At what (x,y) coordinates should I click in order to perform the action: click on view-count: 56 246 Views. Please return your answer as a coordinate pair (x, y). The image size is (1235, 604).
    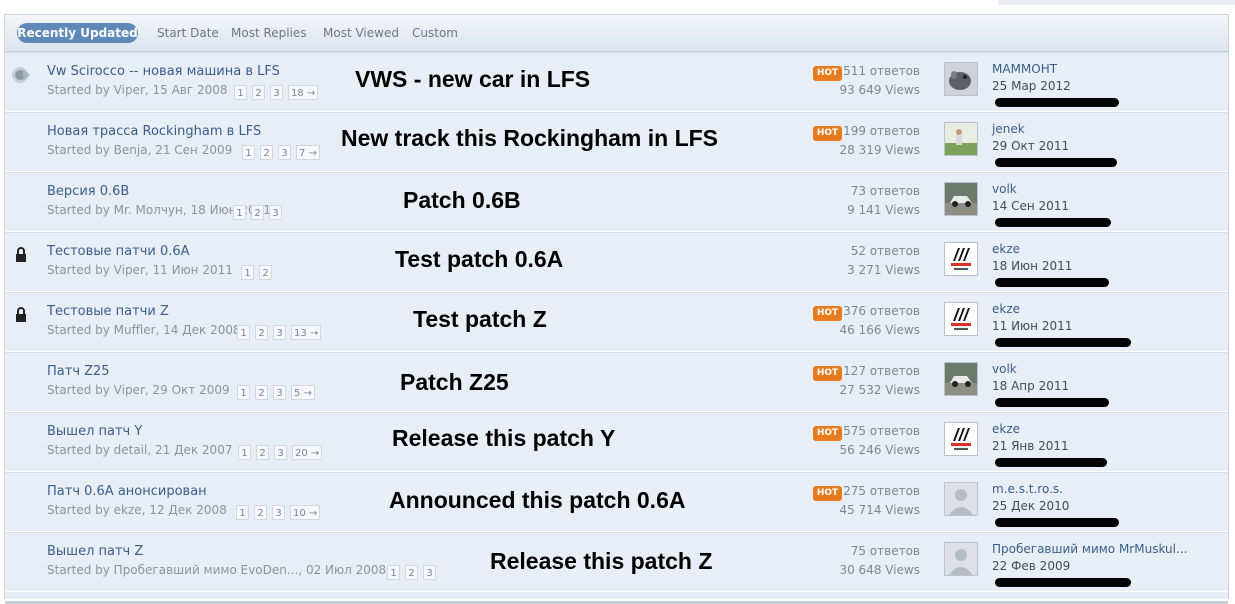
    Looking at the image, I should click on (879, 450).